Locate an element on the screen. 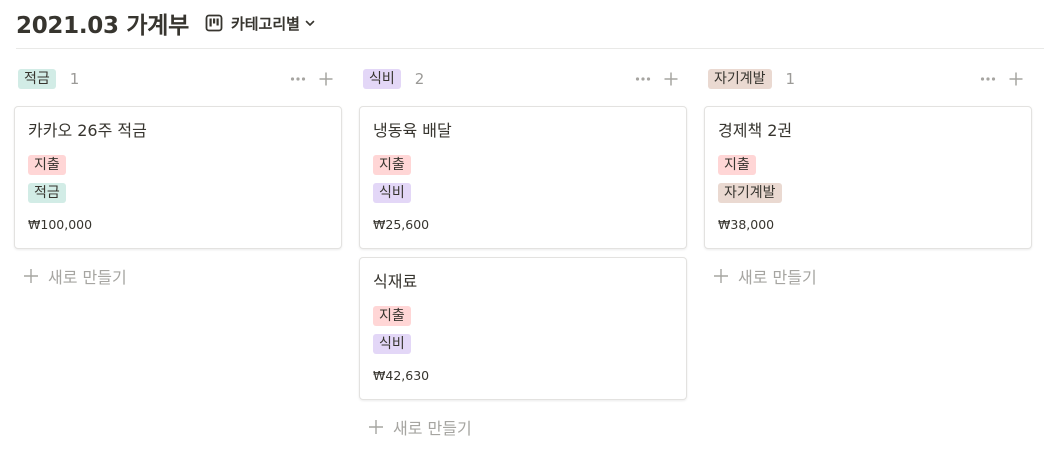 The height and width of the screenshot is (449, 1044). card-tag-category: 자기계발 is located at coordinates (750, 193).